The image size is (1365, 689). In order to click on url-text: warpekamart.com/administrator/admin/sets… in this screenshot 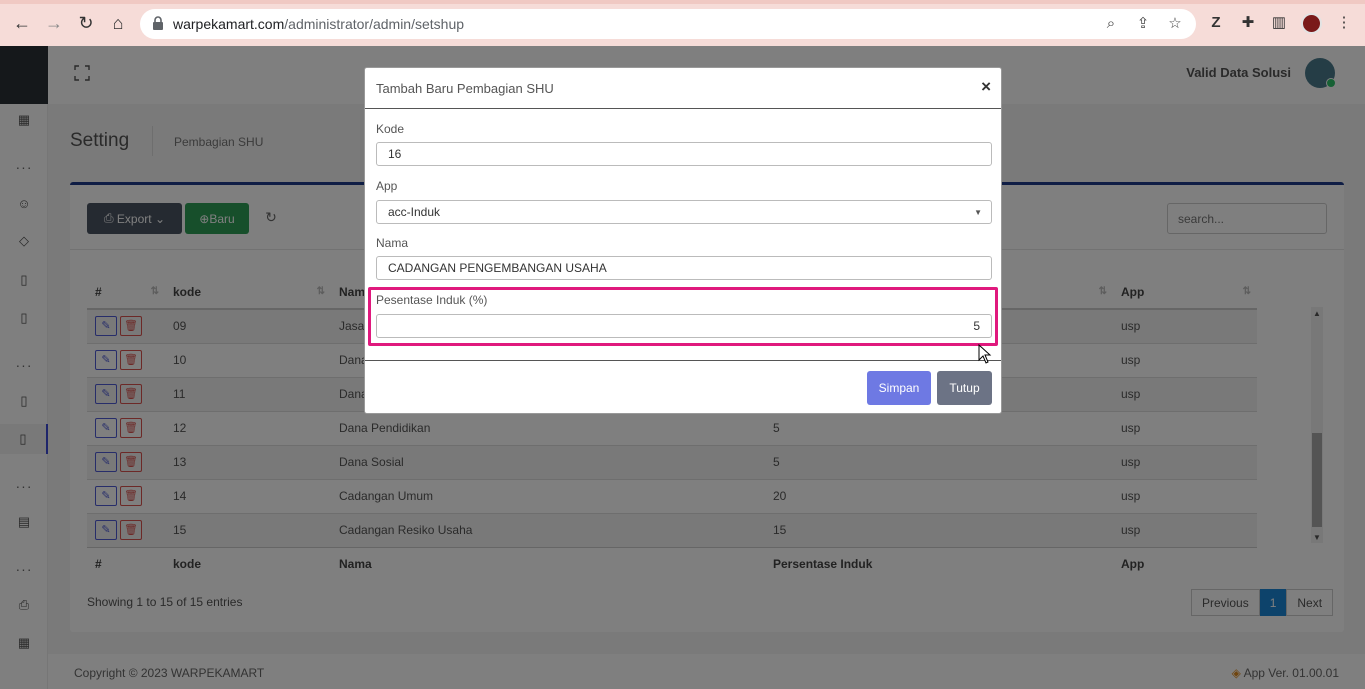, I will do `click(319, 24)`.